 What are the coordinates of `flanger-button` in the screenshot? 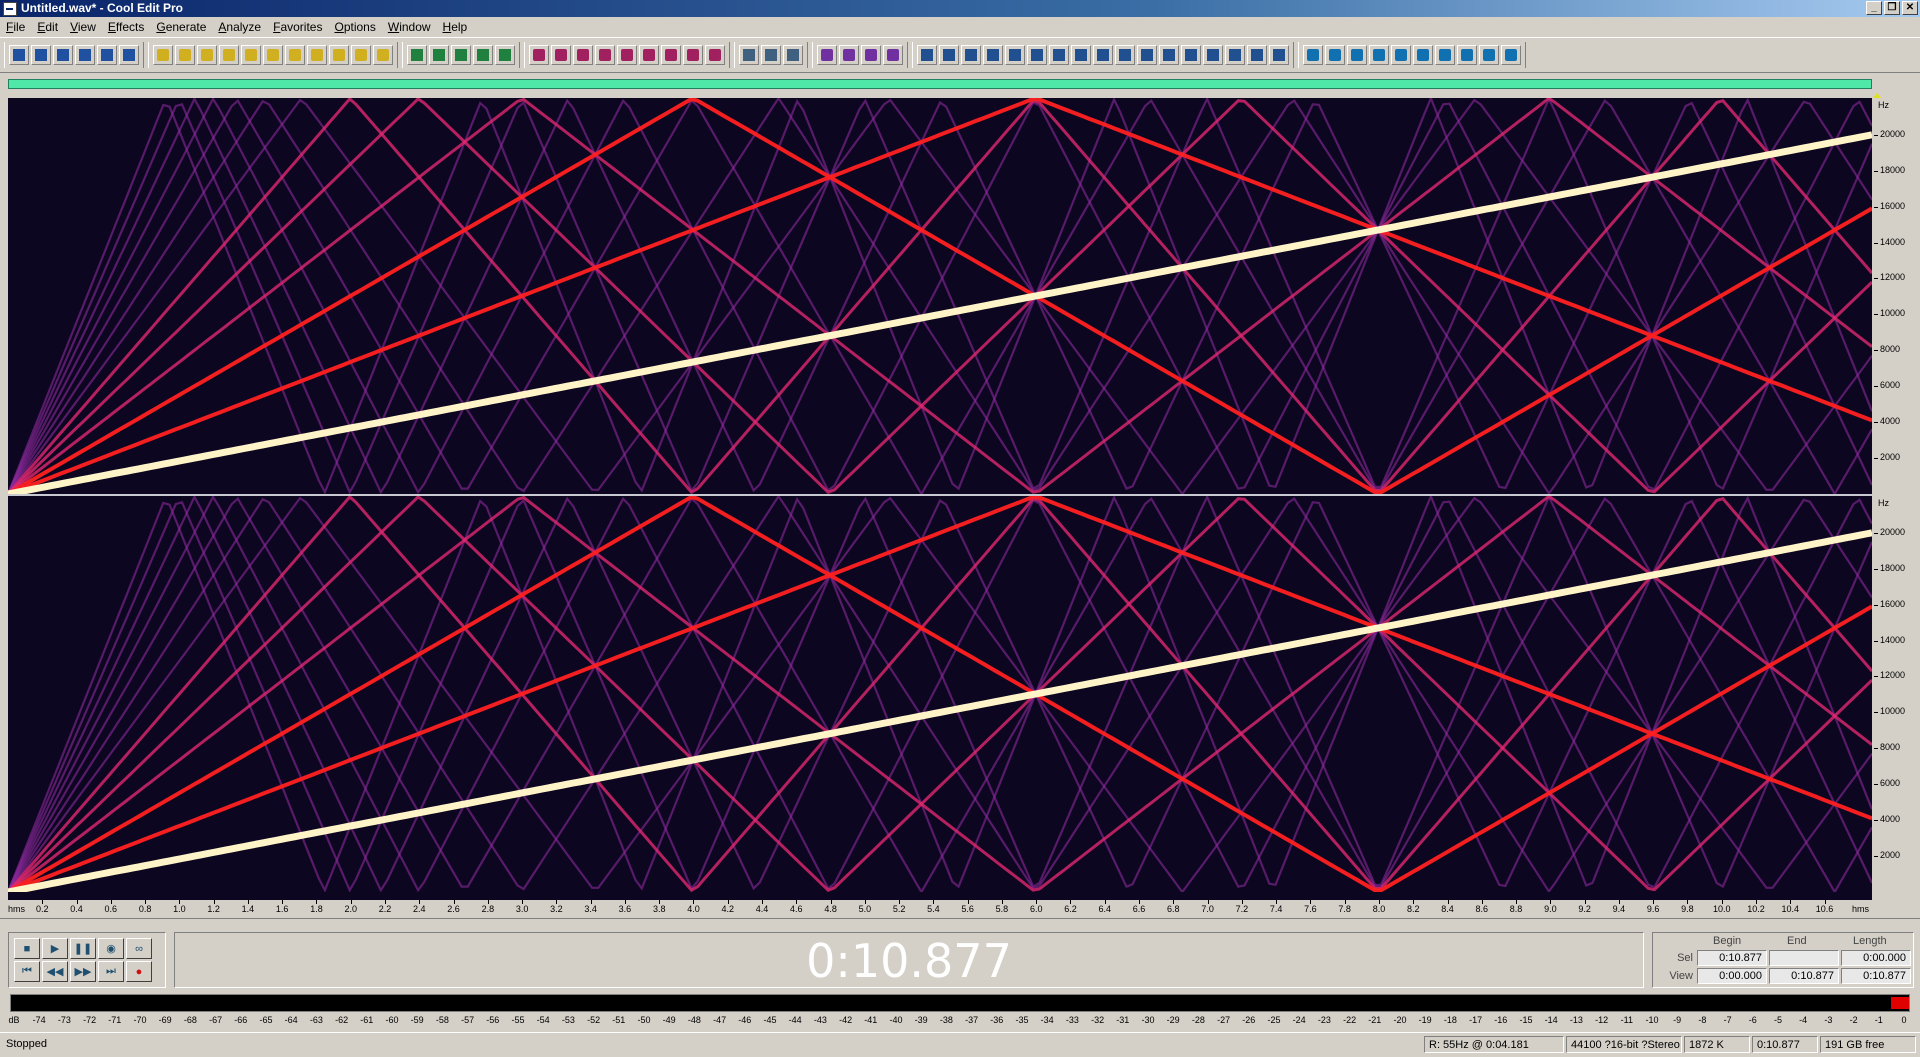 It's located at (1103, 55).